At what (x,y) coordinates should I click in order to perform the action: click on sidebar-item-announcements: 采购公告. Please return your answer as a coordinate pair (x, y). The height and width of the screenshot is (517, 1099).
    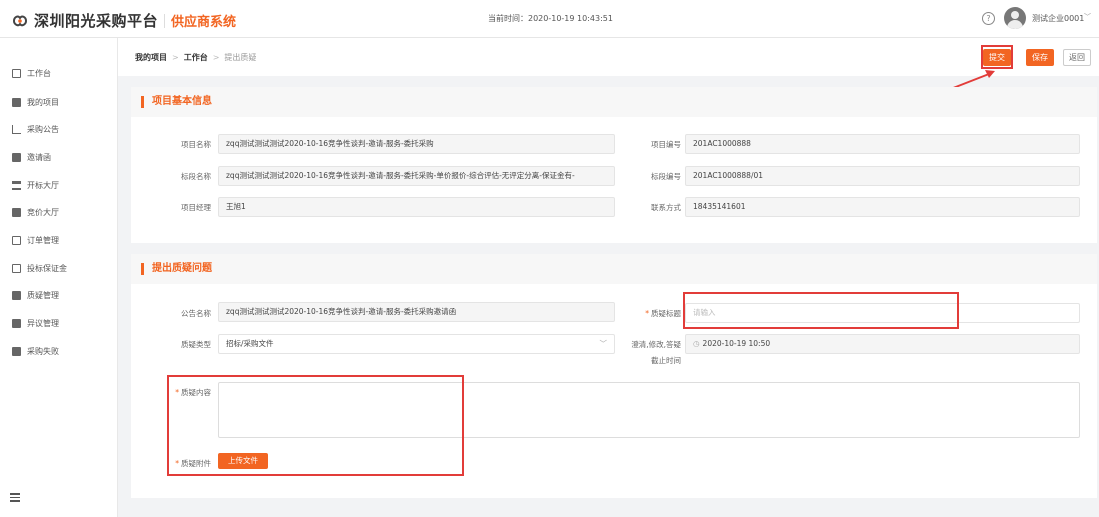
    Looking at the image, I should click on (35, 129).